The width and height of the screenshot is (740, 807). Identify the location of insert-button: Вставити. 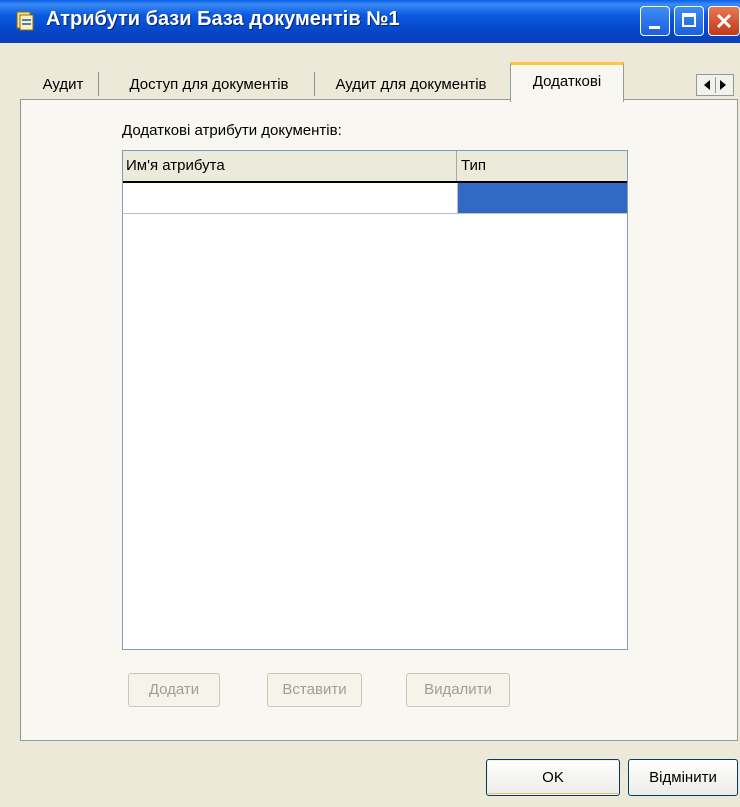
(314, 690).